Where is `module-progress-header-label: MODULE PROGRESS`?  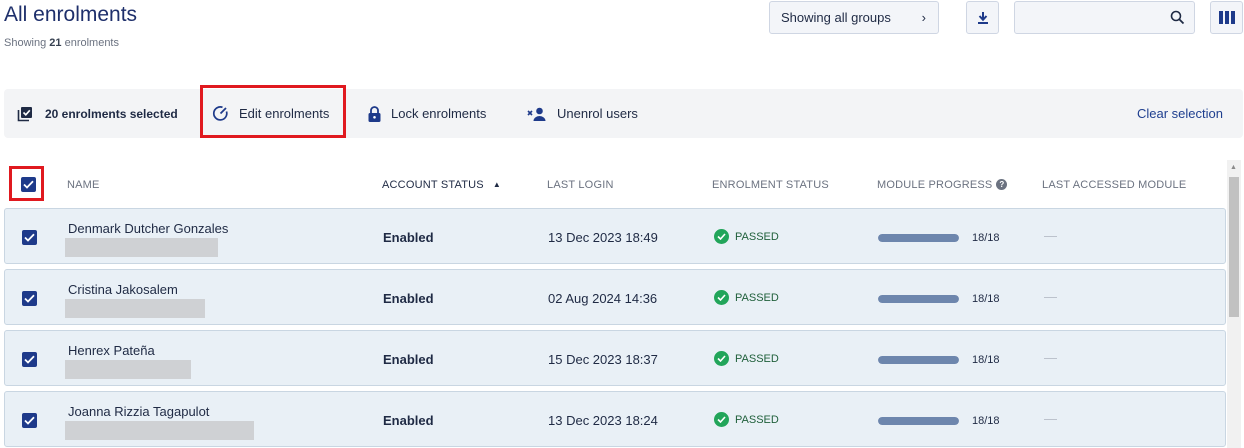
module-progress-header-label: MODULE PROGRESS is located at coordinates (935, 184).